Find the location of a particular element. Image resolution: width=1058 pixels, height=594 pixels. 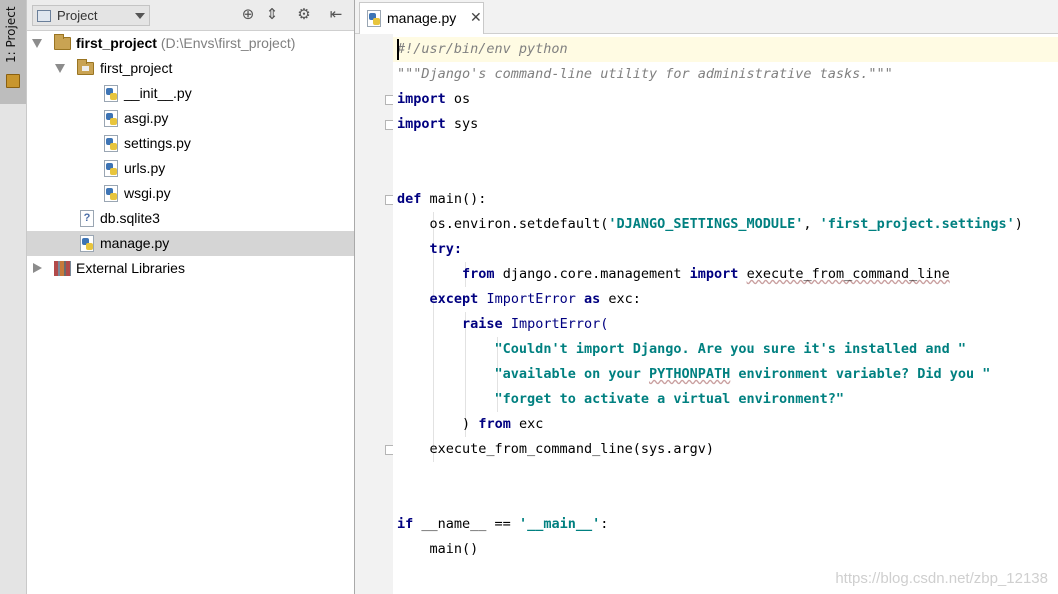

keyword: except is located at coordinates (454, 299).